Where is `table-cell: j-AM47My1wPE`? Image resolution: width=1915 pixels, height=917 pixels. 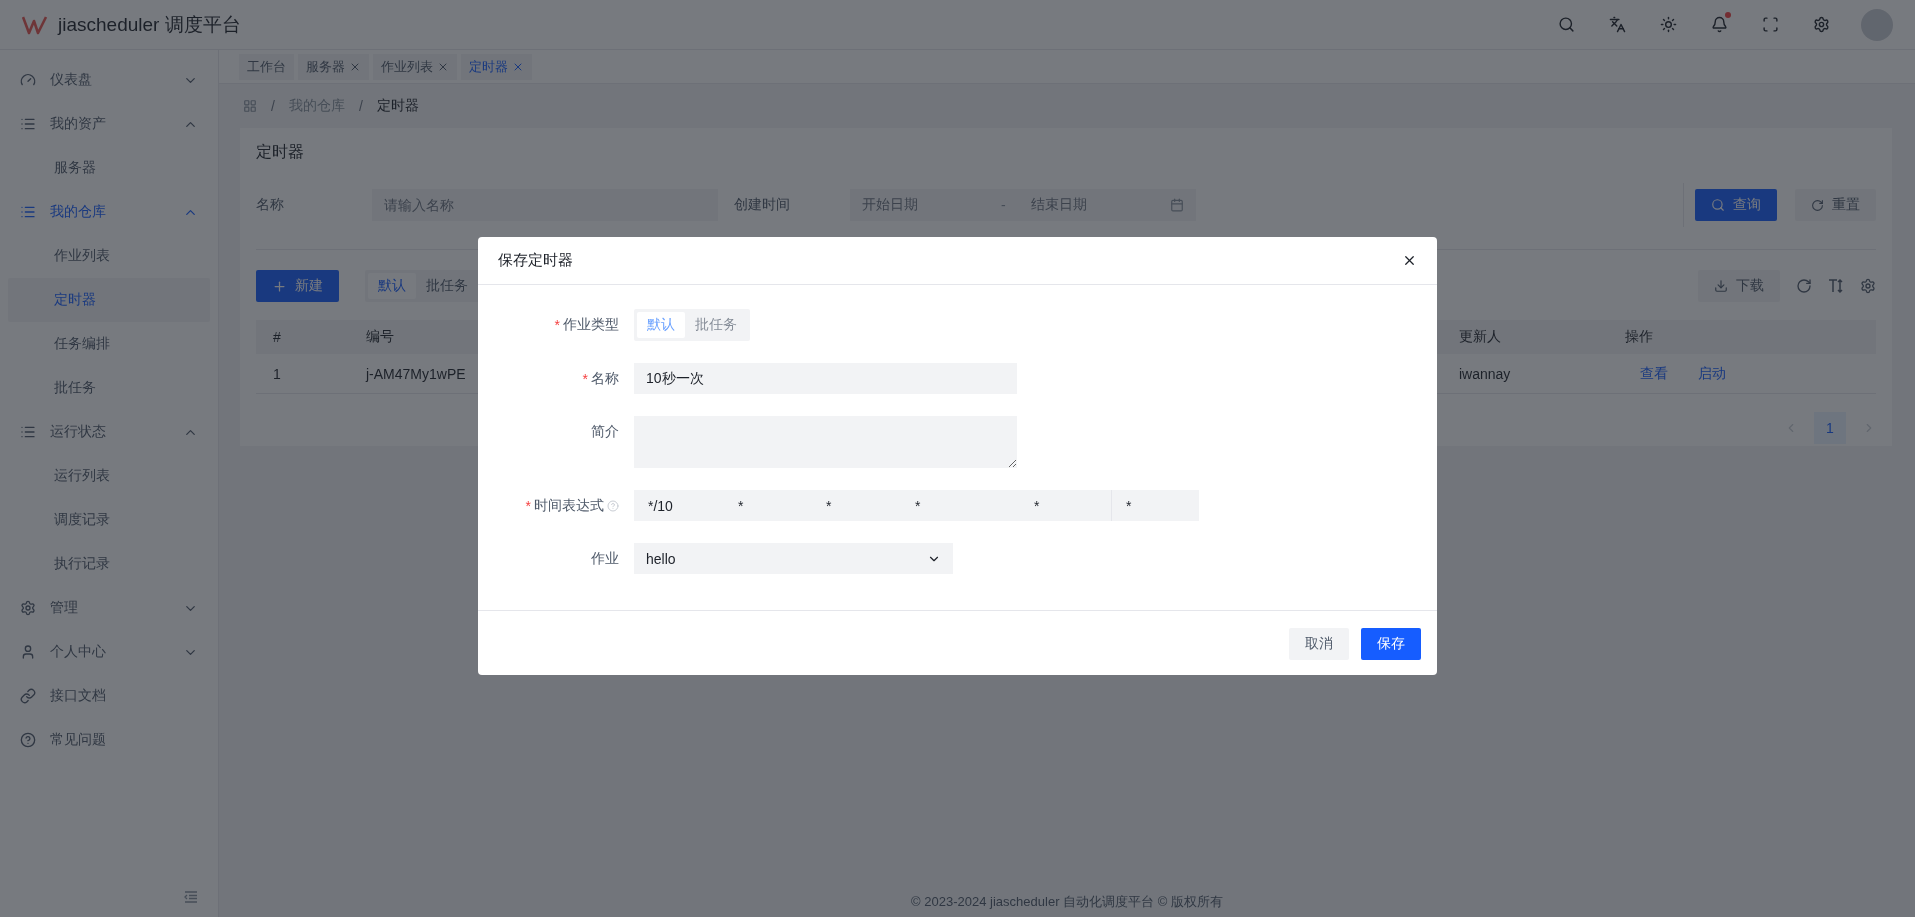
table-cell: j-AM47My1wPE is located at coordinates (416, 373).